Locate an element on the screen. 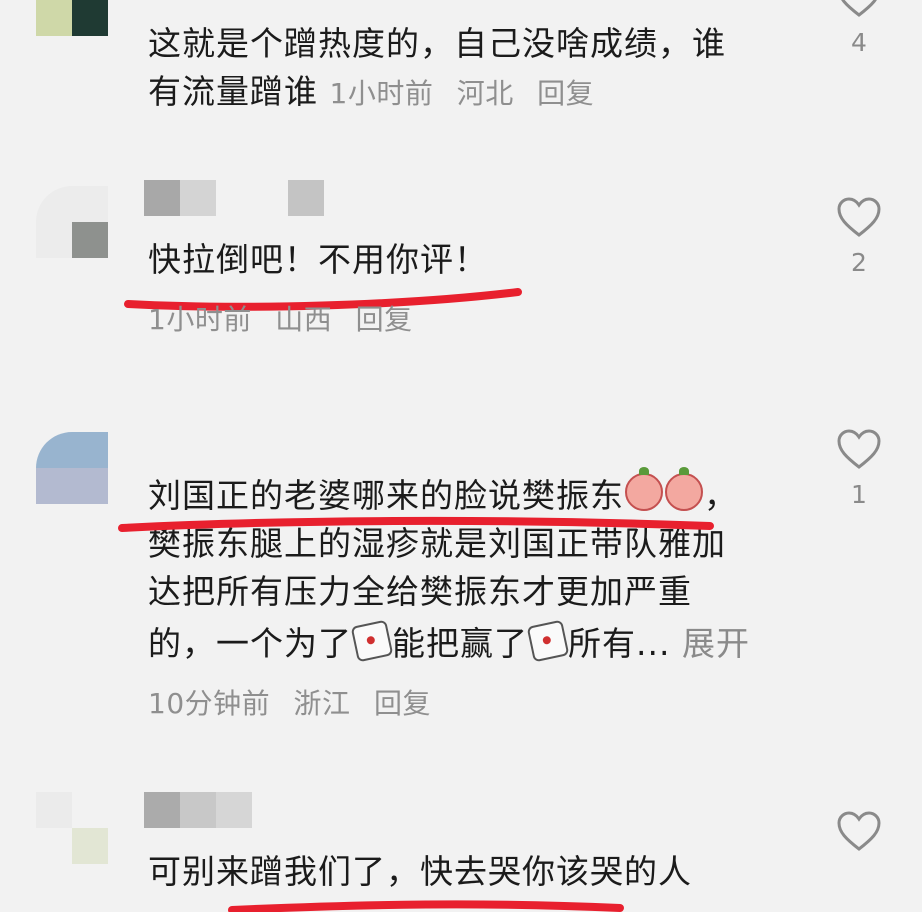 The width and height of the screenshot is (922, 912). comment-meta: 10分钟前 浙江 回复 is located at coordinates (296, 702).